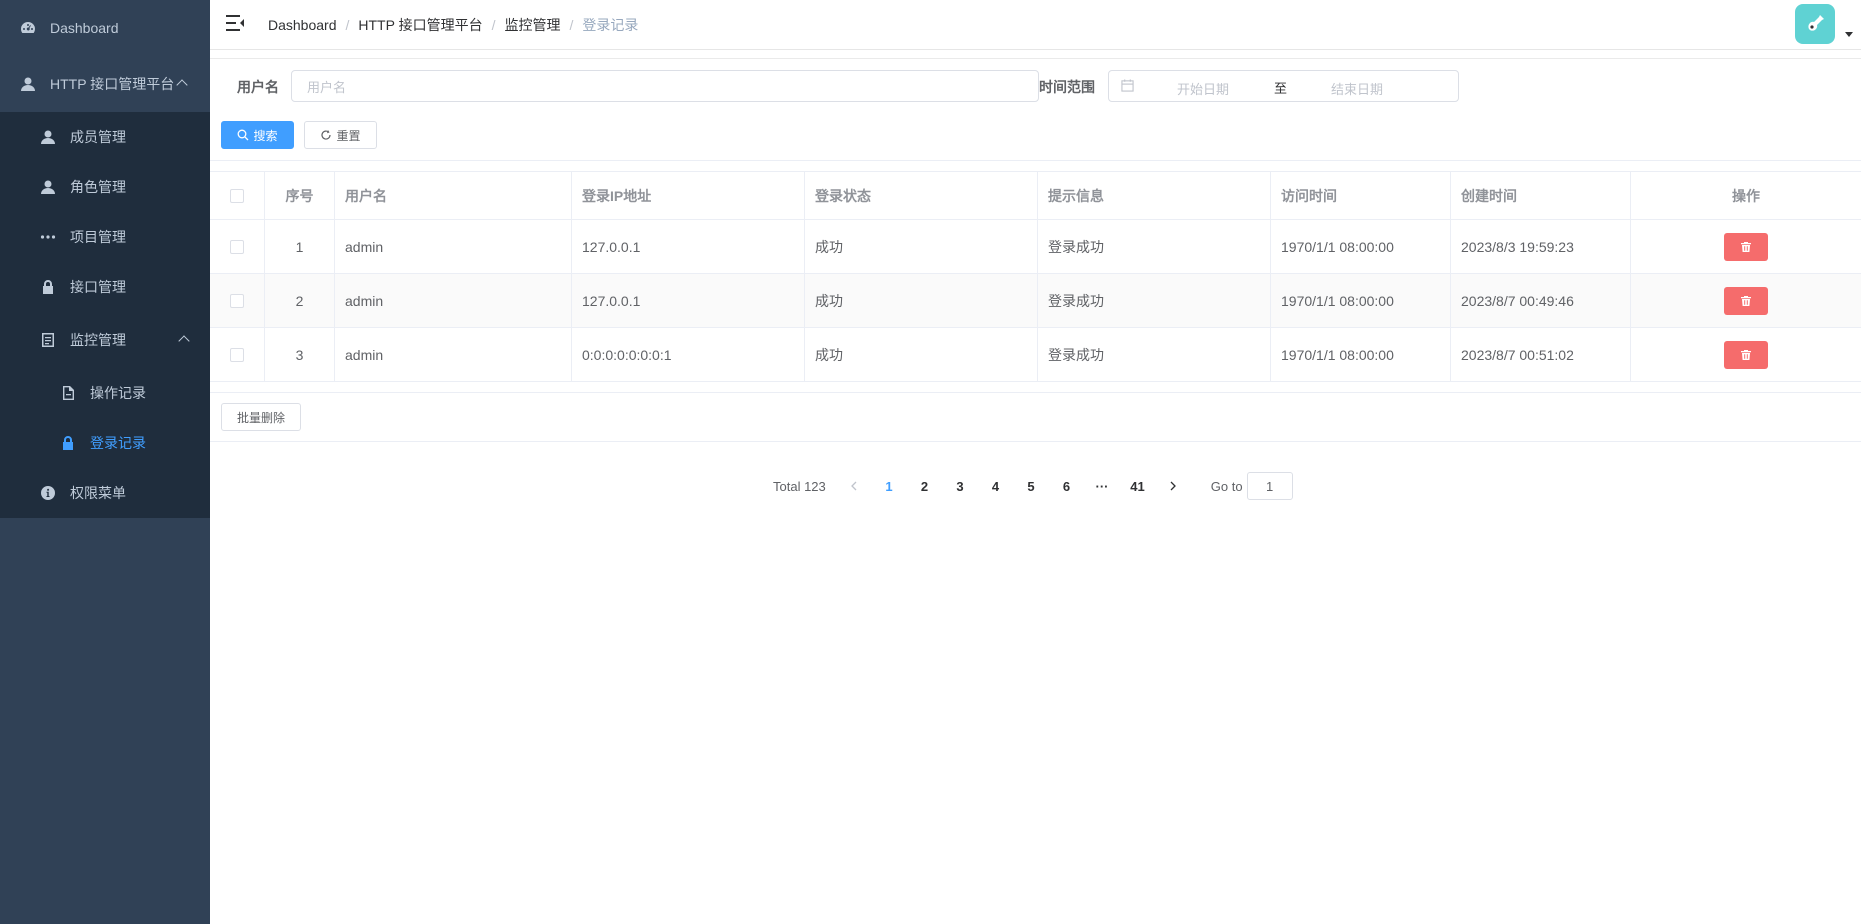  Describe the element at coordinates (1154, 300) in the screenshot. I see `cell-message: 登录成功` at that location.